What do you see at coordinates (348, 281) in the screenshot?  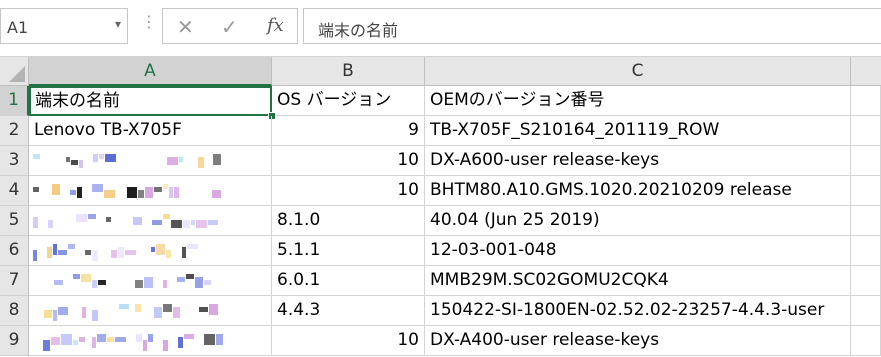 I see `cell-b7: 6.0.1` at bounding box center [348, 281].